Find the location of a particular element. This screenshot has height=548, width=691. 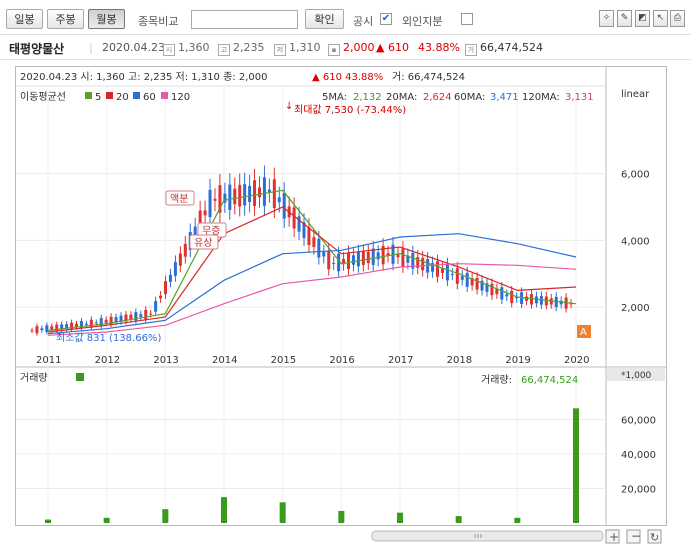

compare-input is located at coordinates (244, 19).